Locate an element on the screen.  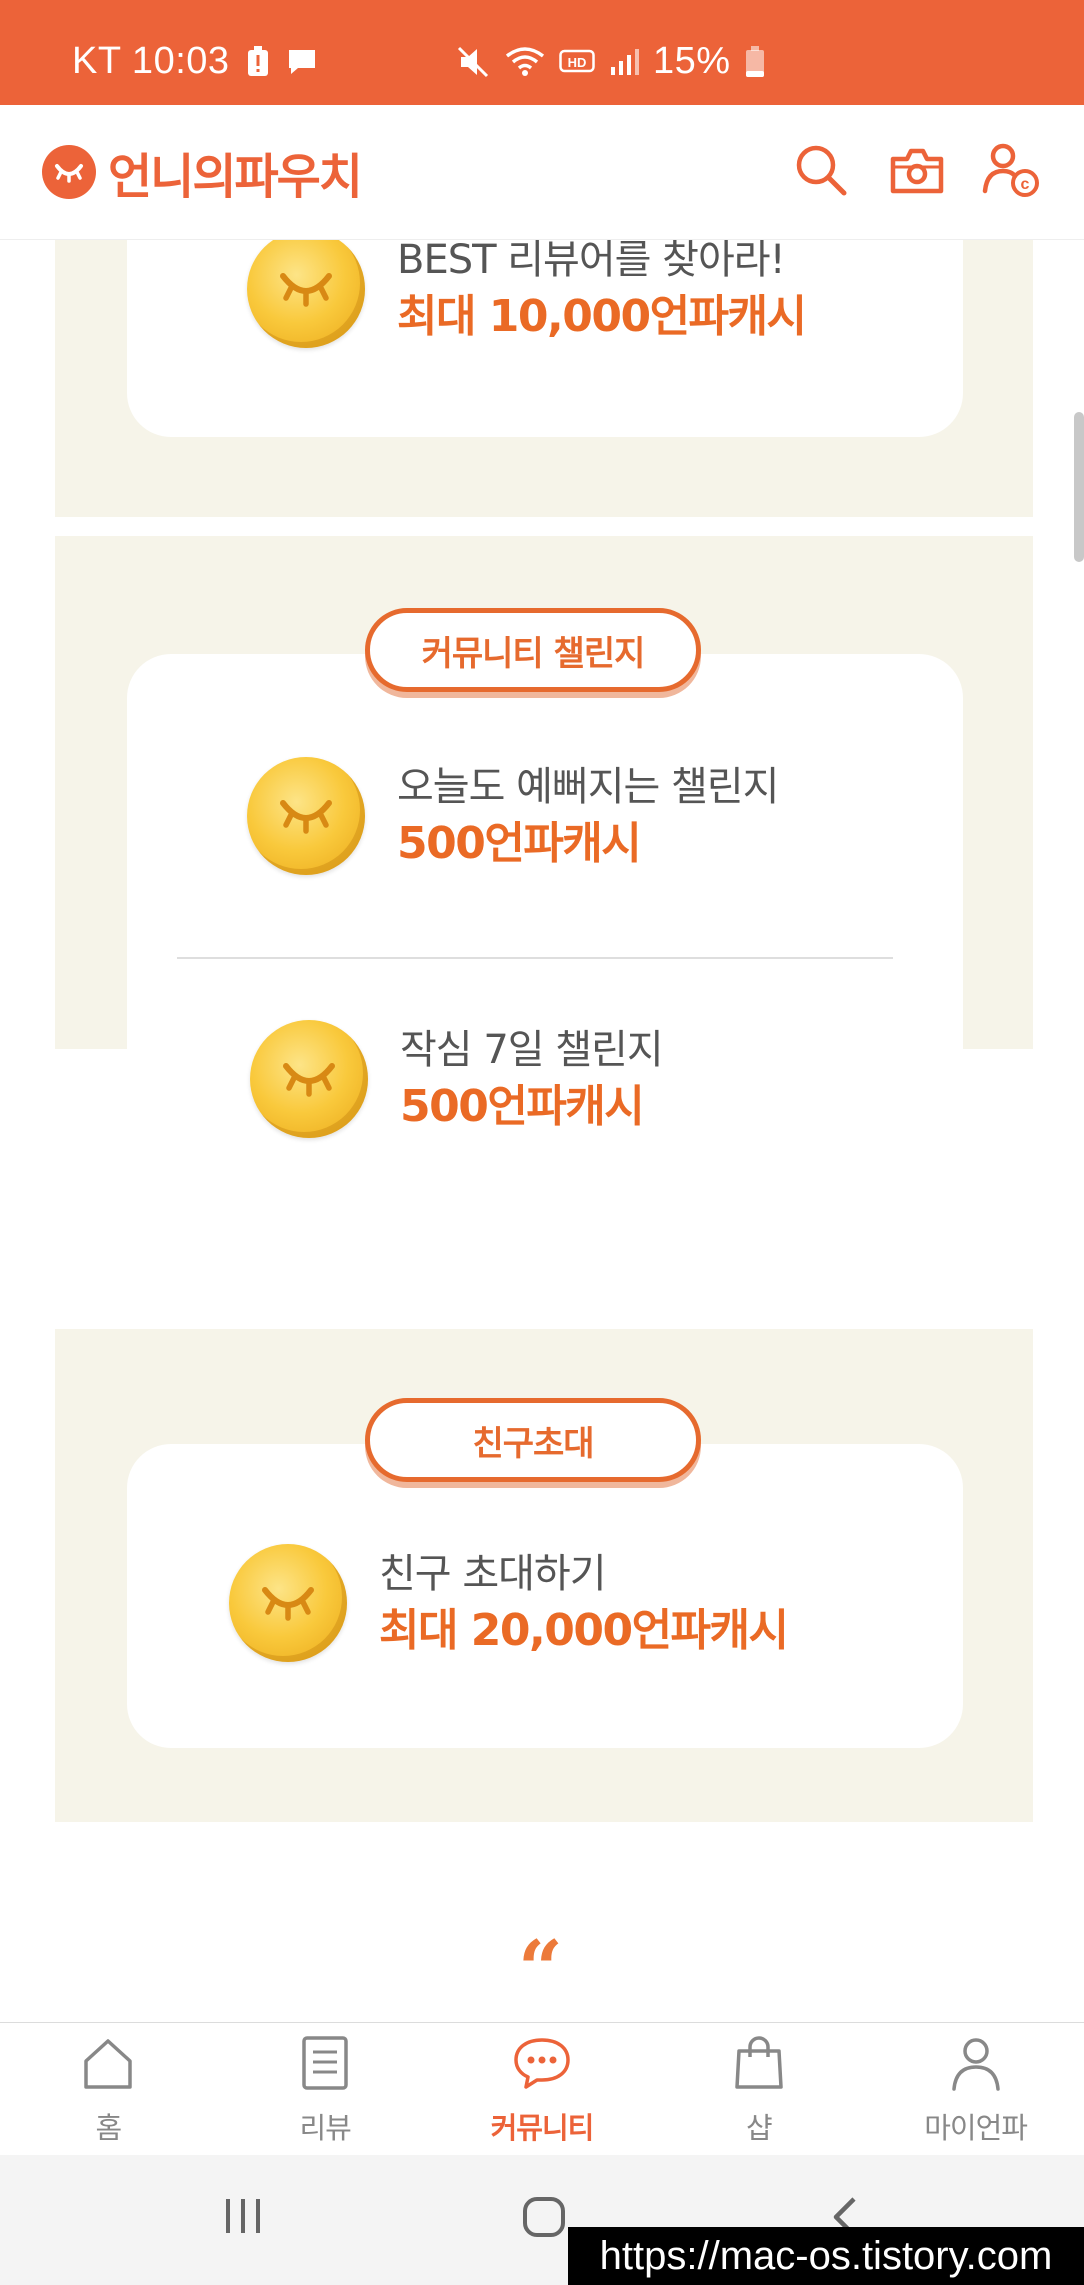
reward-title: BEST 리뷰어를 찾아라! is located at coordinates (591, 261).